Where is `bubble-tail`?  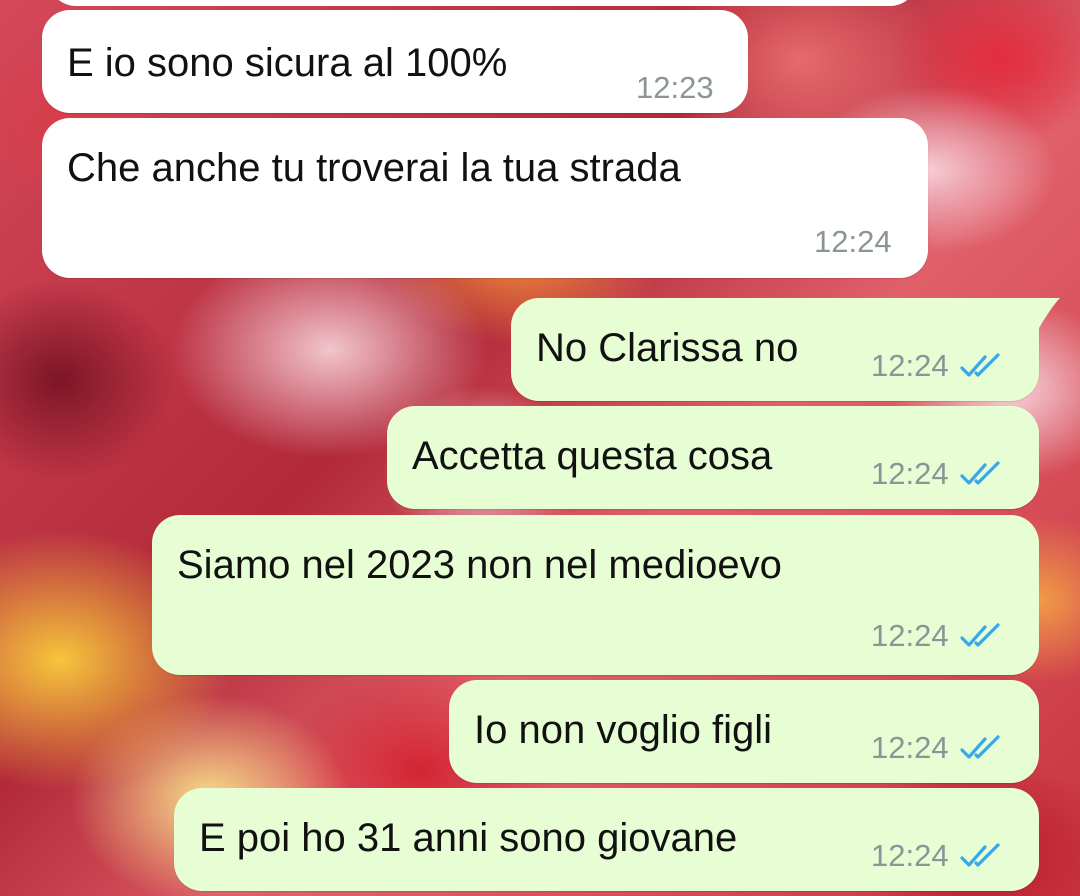
bubble-tail is located at coordinates (1045, 313).